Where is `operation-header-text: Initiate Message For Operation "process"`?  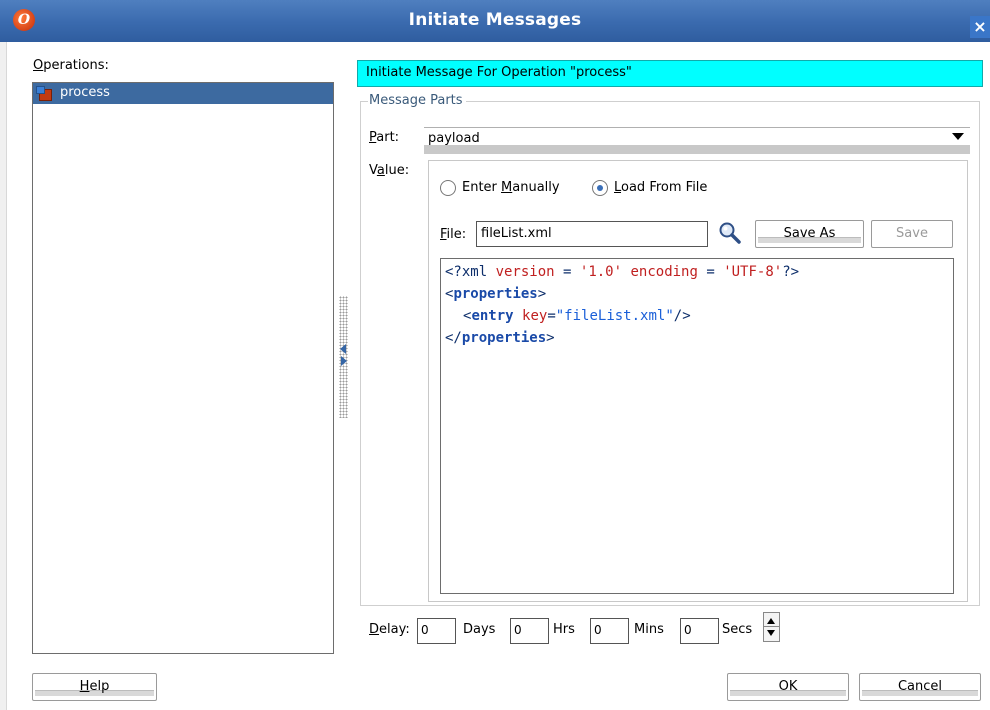 operation-header-text: Initiate Message For Operation "process" is located at coordinates (499, 72).